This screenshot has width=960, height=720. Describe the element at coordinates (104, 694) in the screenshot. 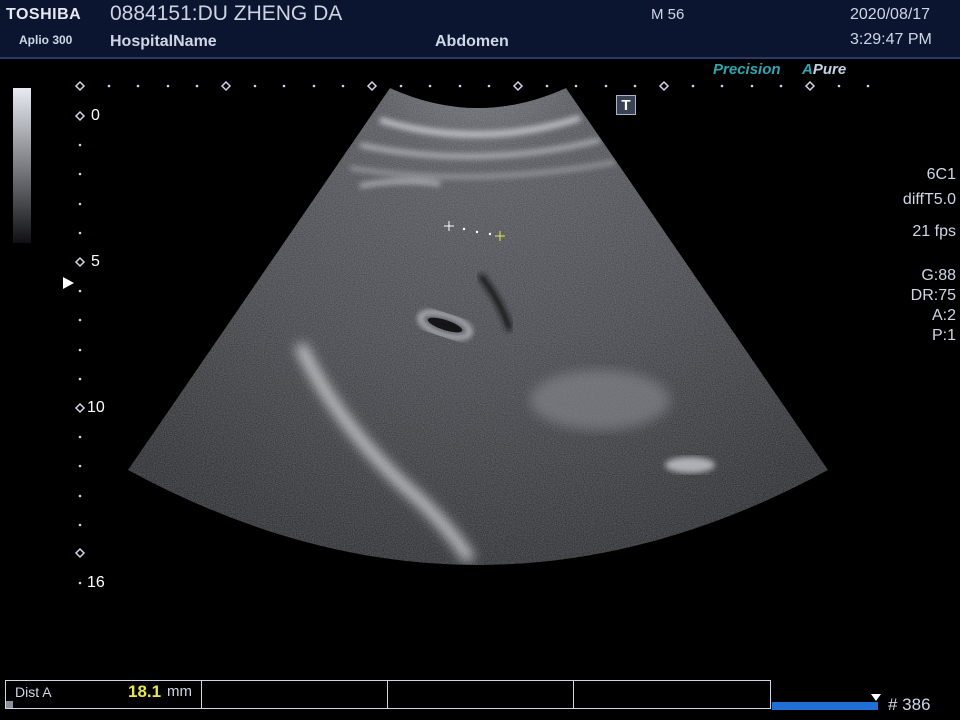

I see `measurement-cell-dist-a: Dist A 18.1 mm` at that location.